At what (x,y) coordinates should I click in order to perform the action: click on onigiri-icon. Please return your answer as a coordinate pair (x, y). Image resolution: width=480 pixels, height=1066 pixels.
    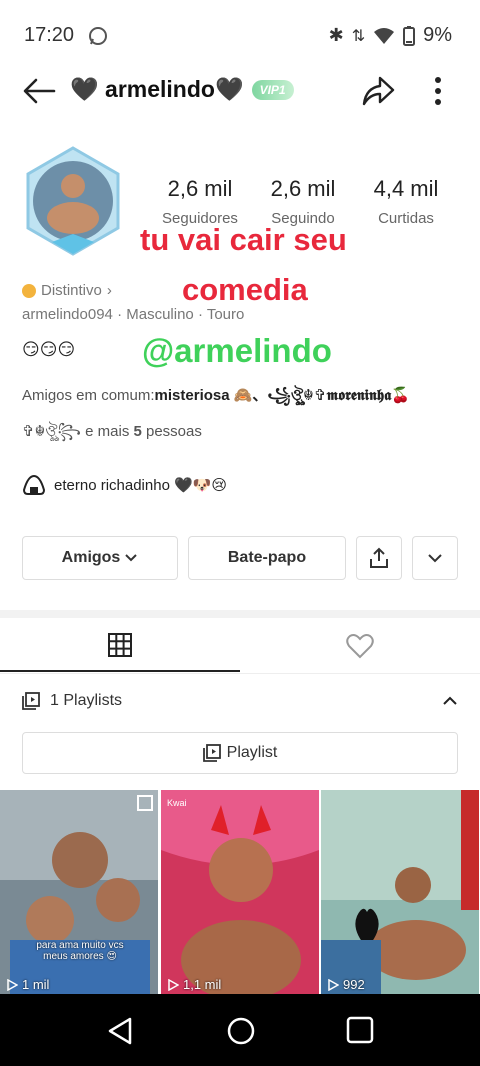
    Looking at the image, I should click on (34, 484).